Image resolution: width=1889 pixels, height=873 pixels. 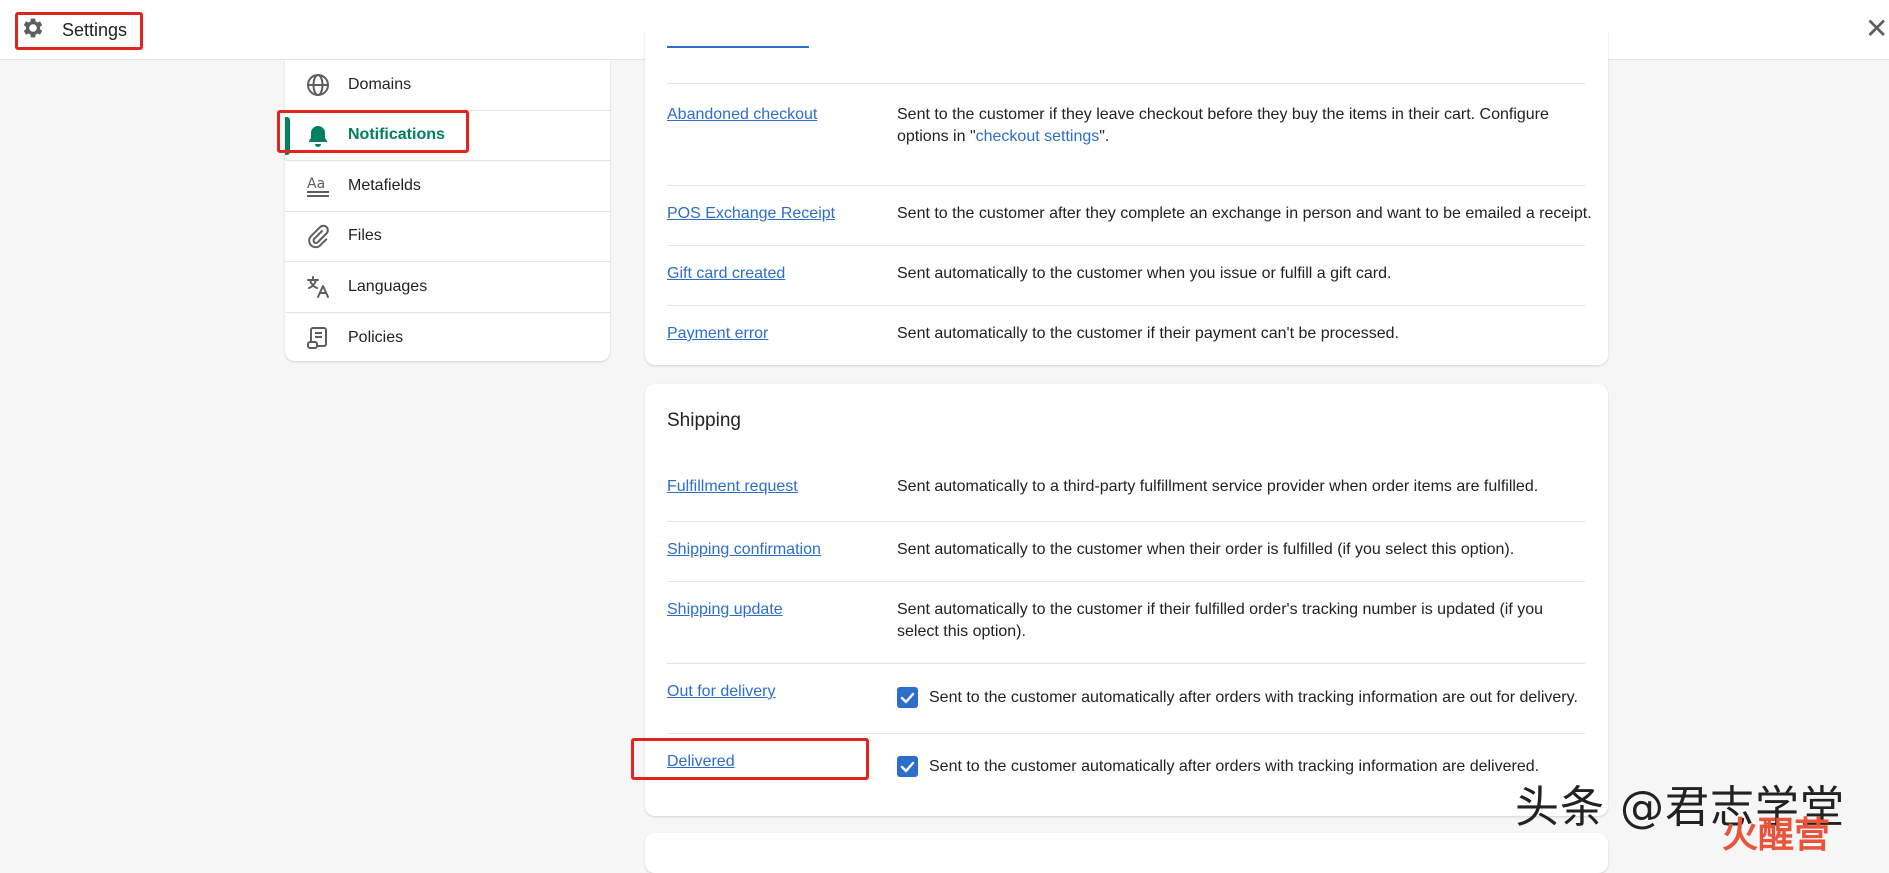 What do you see at coordinates (1126, 57) in the screenshot?
I see `table-row` at bounding box center [1126, 57].